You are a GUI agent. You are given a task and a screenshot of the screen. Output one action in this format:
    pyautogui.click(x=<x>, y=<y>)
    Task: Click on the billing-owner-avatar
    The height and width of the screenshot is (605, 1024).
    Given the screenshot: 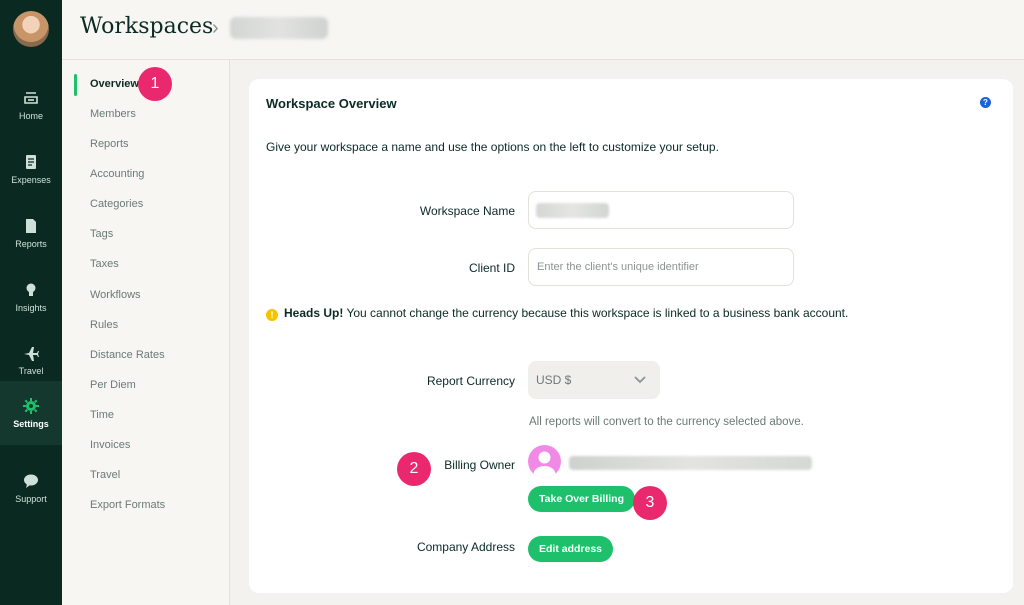 What is the action you would take?
    pyautogui.click(x=544, y=461)
    